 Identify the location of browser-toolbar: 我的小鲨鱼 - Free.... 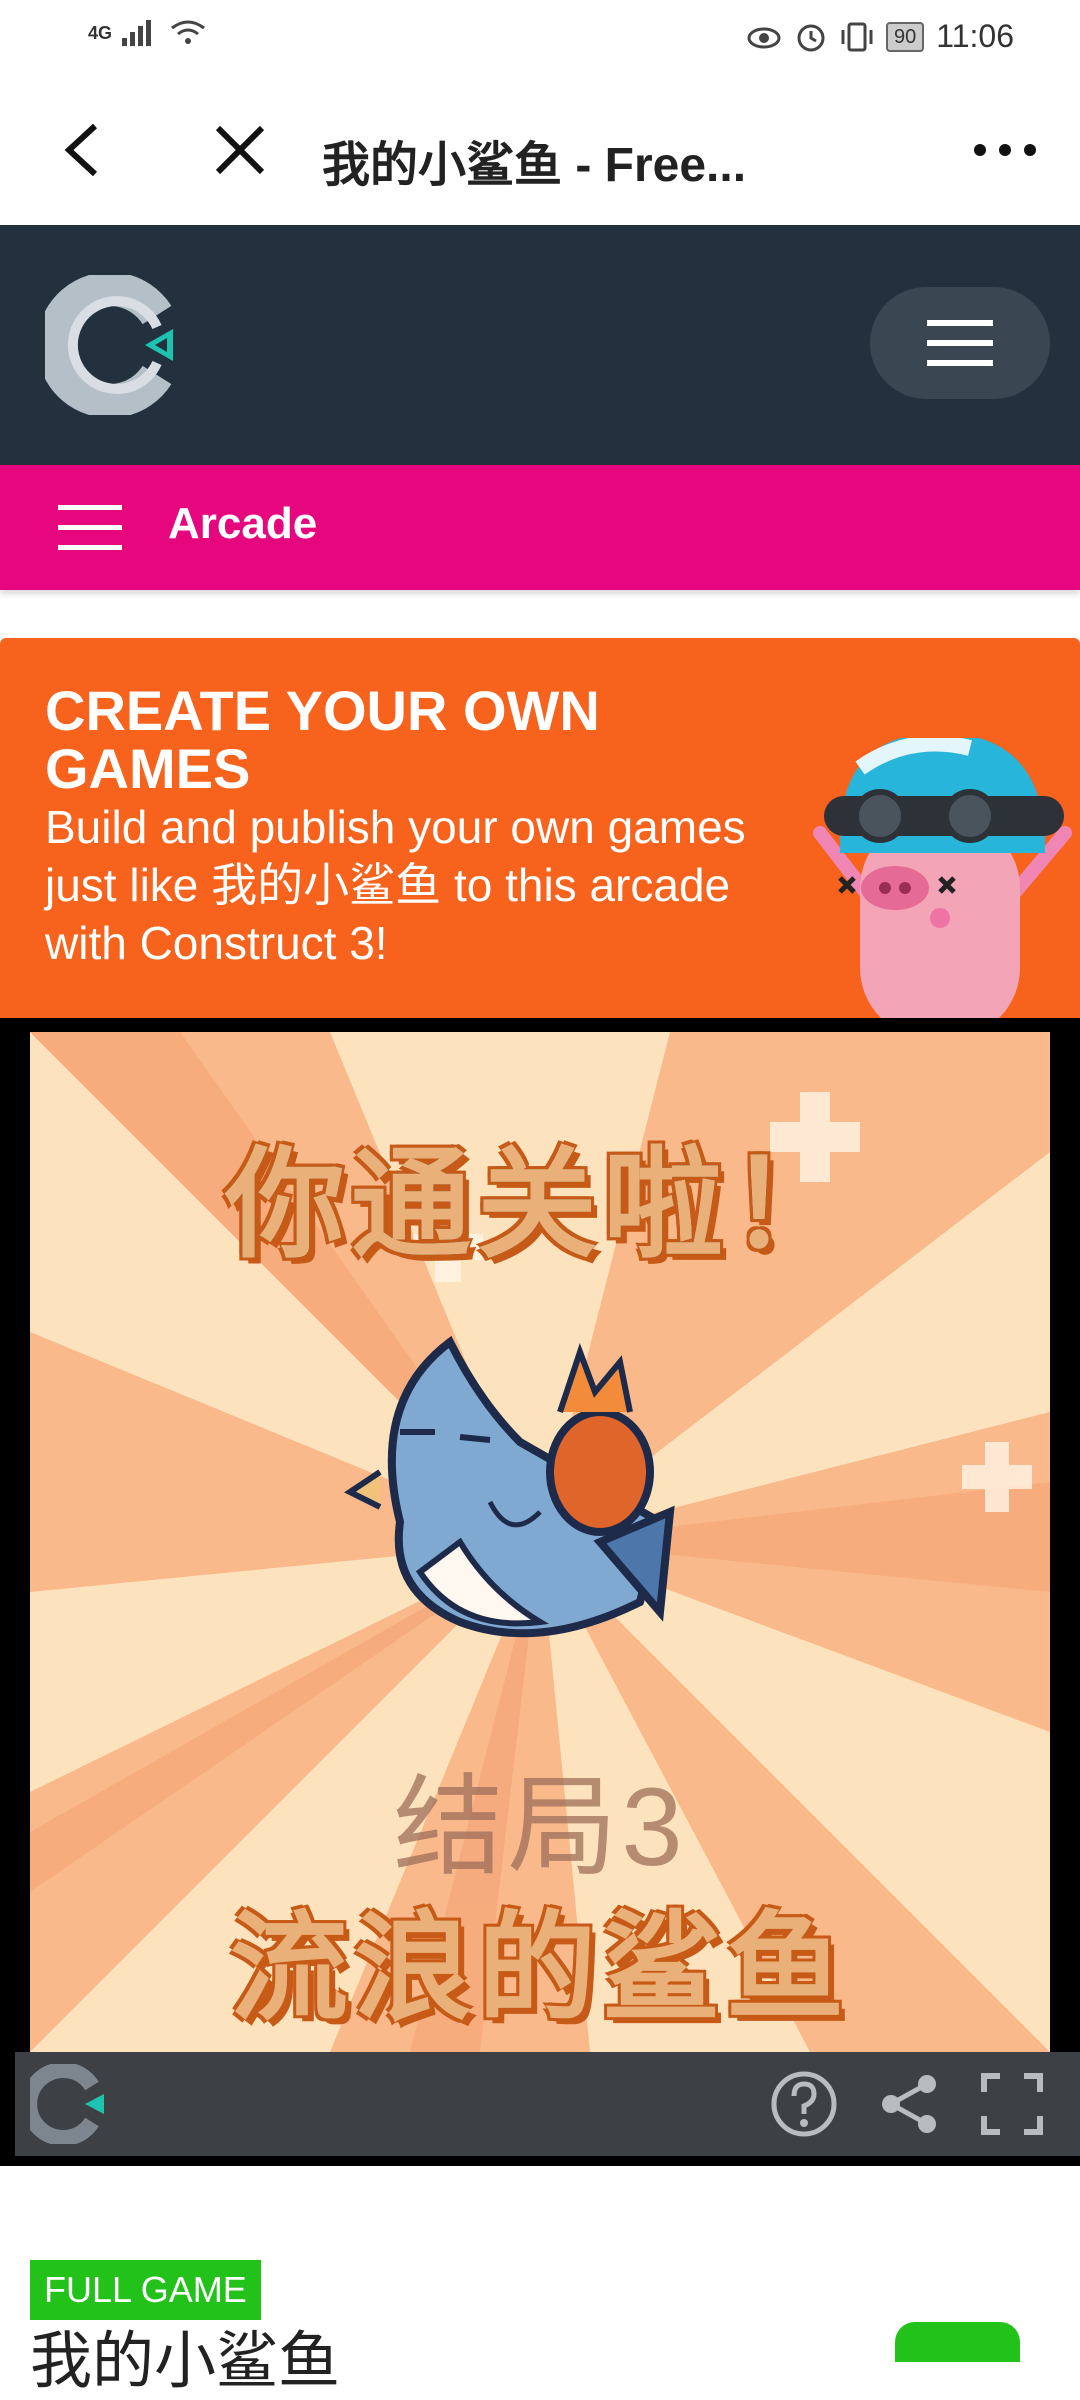
(540, 152).